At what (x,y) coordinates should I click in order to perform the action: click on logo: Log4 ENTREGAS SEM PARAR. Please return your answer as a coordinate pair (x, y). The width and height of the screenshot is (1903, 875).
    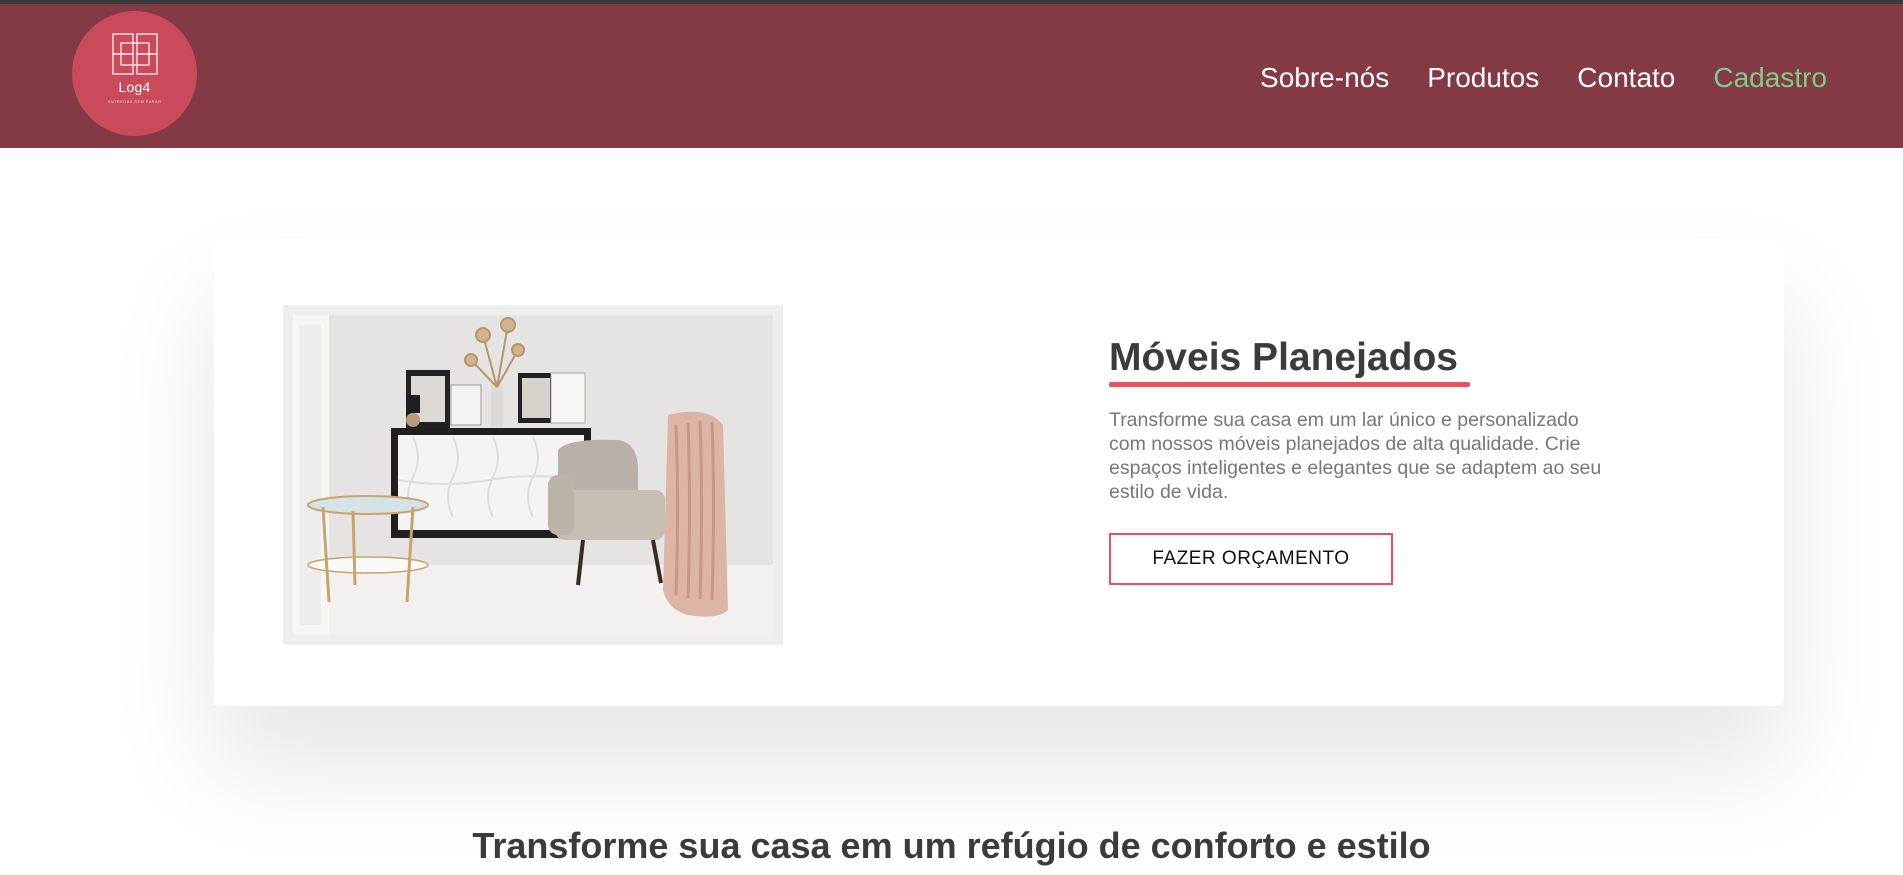
    Looking at the image, I should click on (134, 73).